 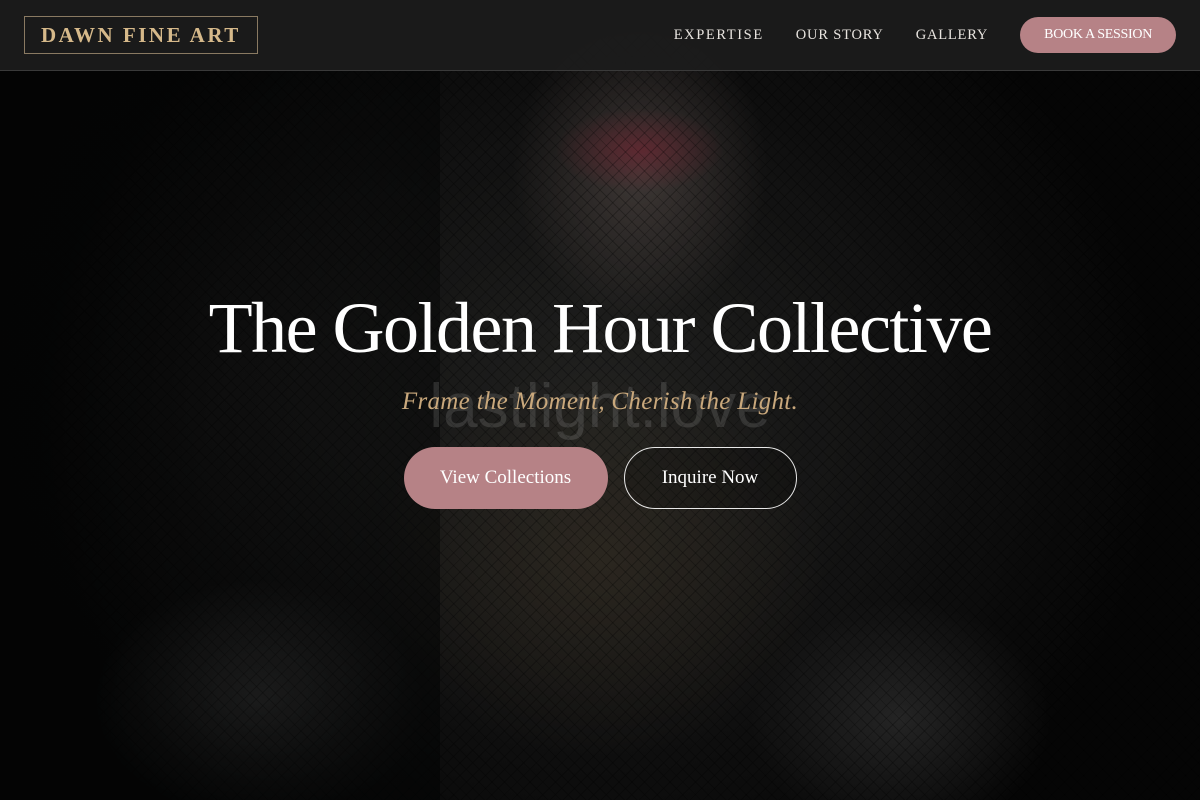 I want to click on brand-logo: DAWN FINE ART, so click(x=141, y=35).